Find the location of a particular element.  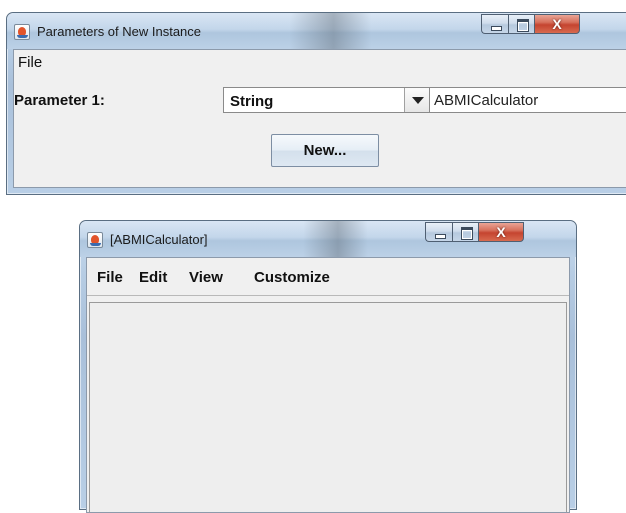

abmicalculator-window-titlebar: [ABMICalculator] X is located at coordinates (328, 239).